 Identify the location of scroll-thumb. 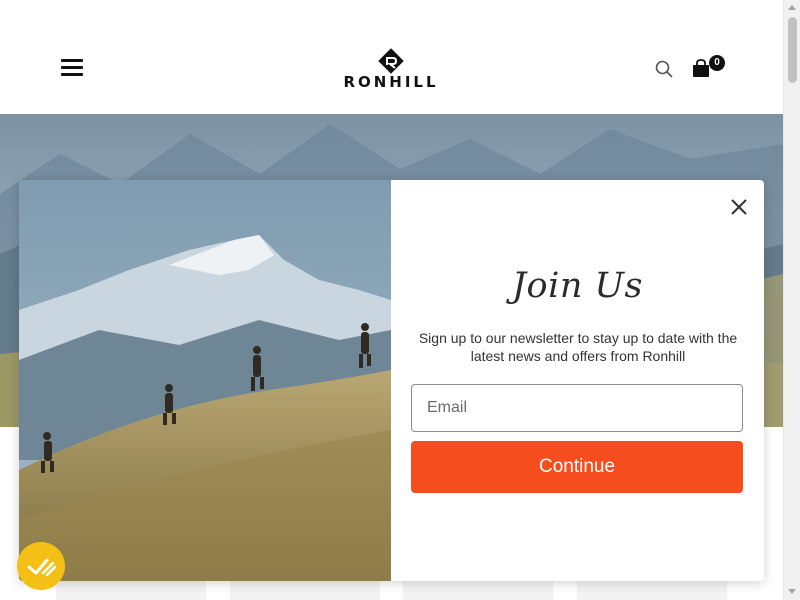
(792, 50).